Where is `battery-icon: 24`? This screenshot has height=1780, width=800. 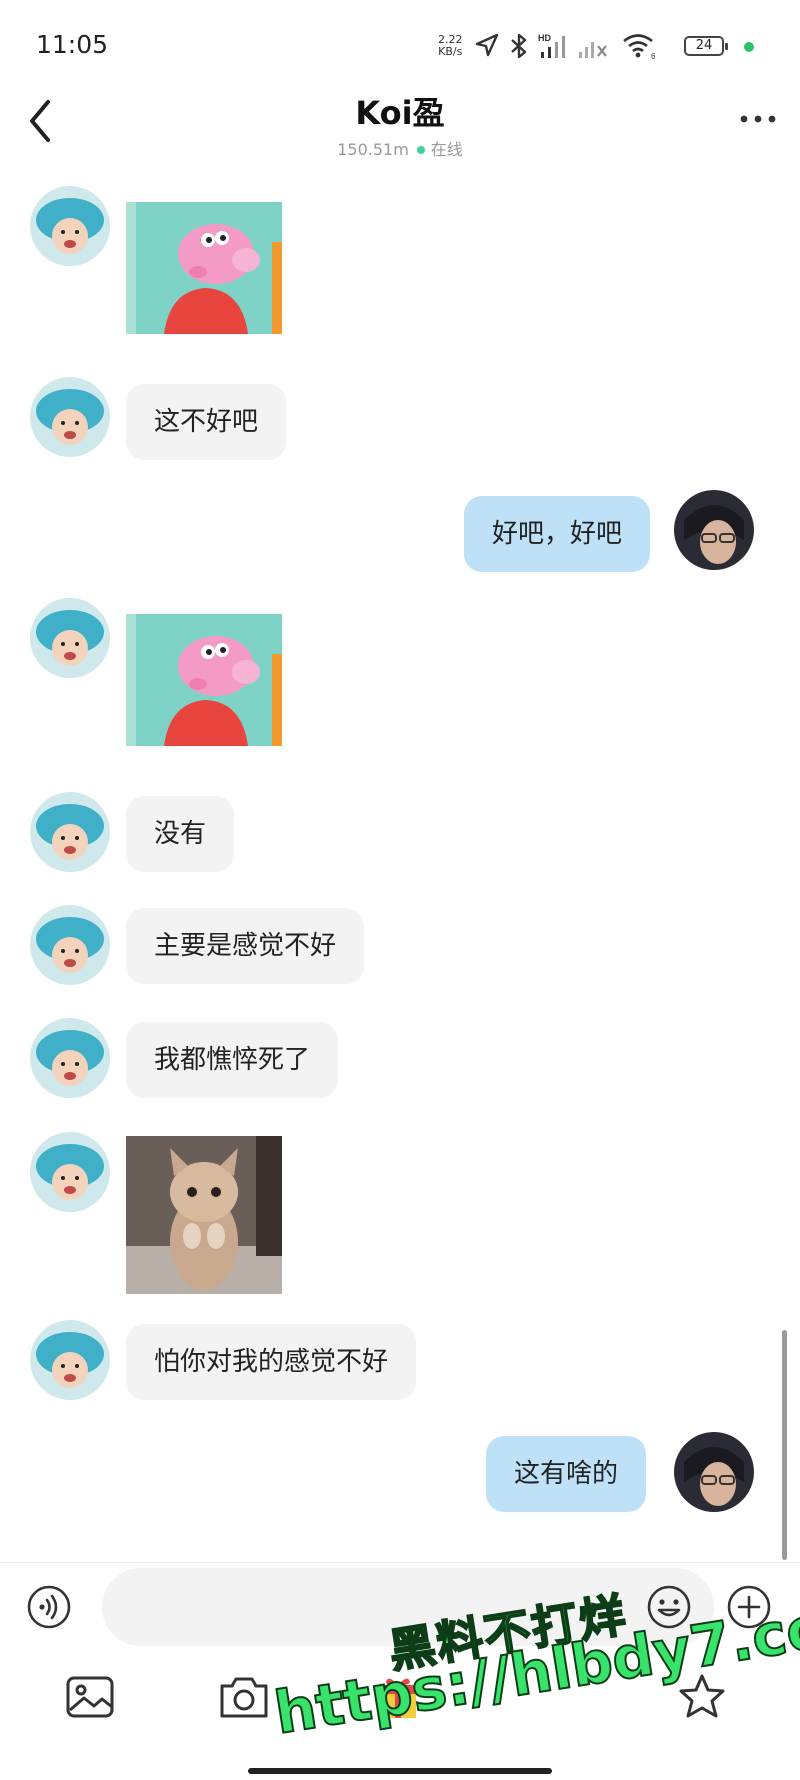 battery-icon: 24 is located at coordinates (706, 46).